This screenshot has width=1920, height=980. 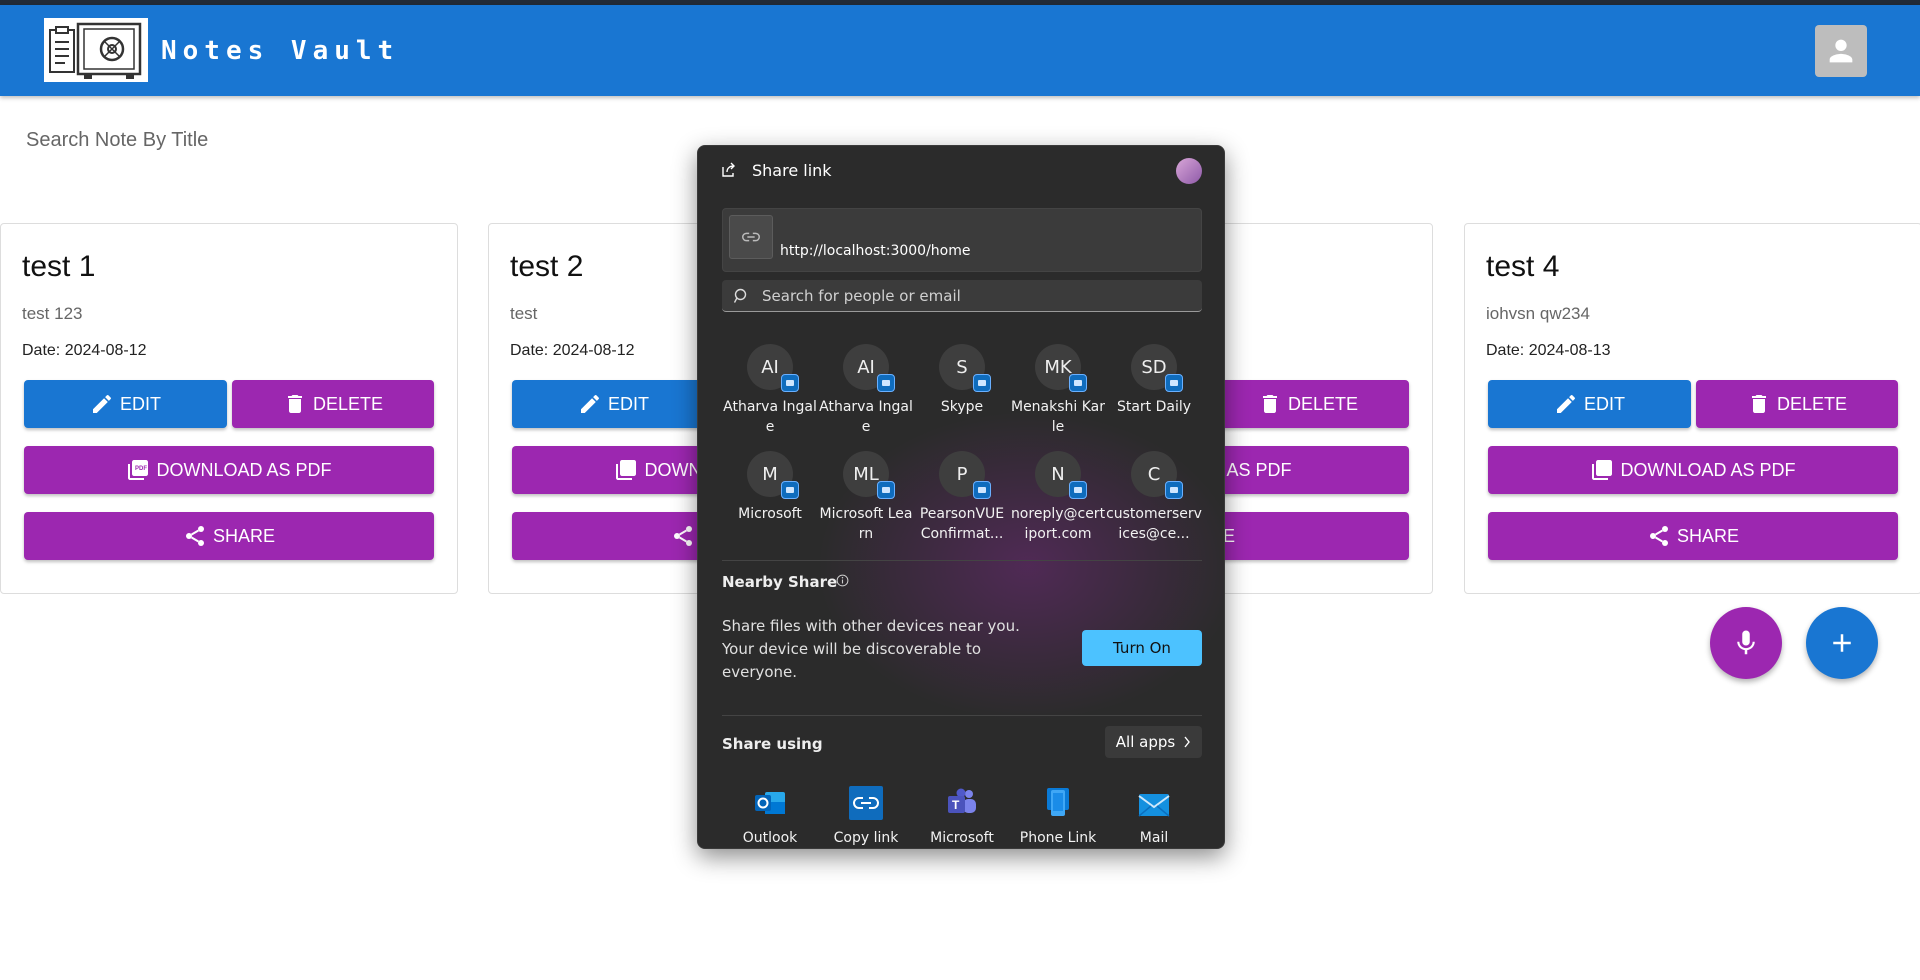 I want to click on voice-note-button, so click(x=1746, y=643).